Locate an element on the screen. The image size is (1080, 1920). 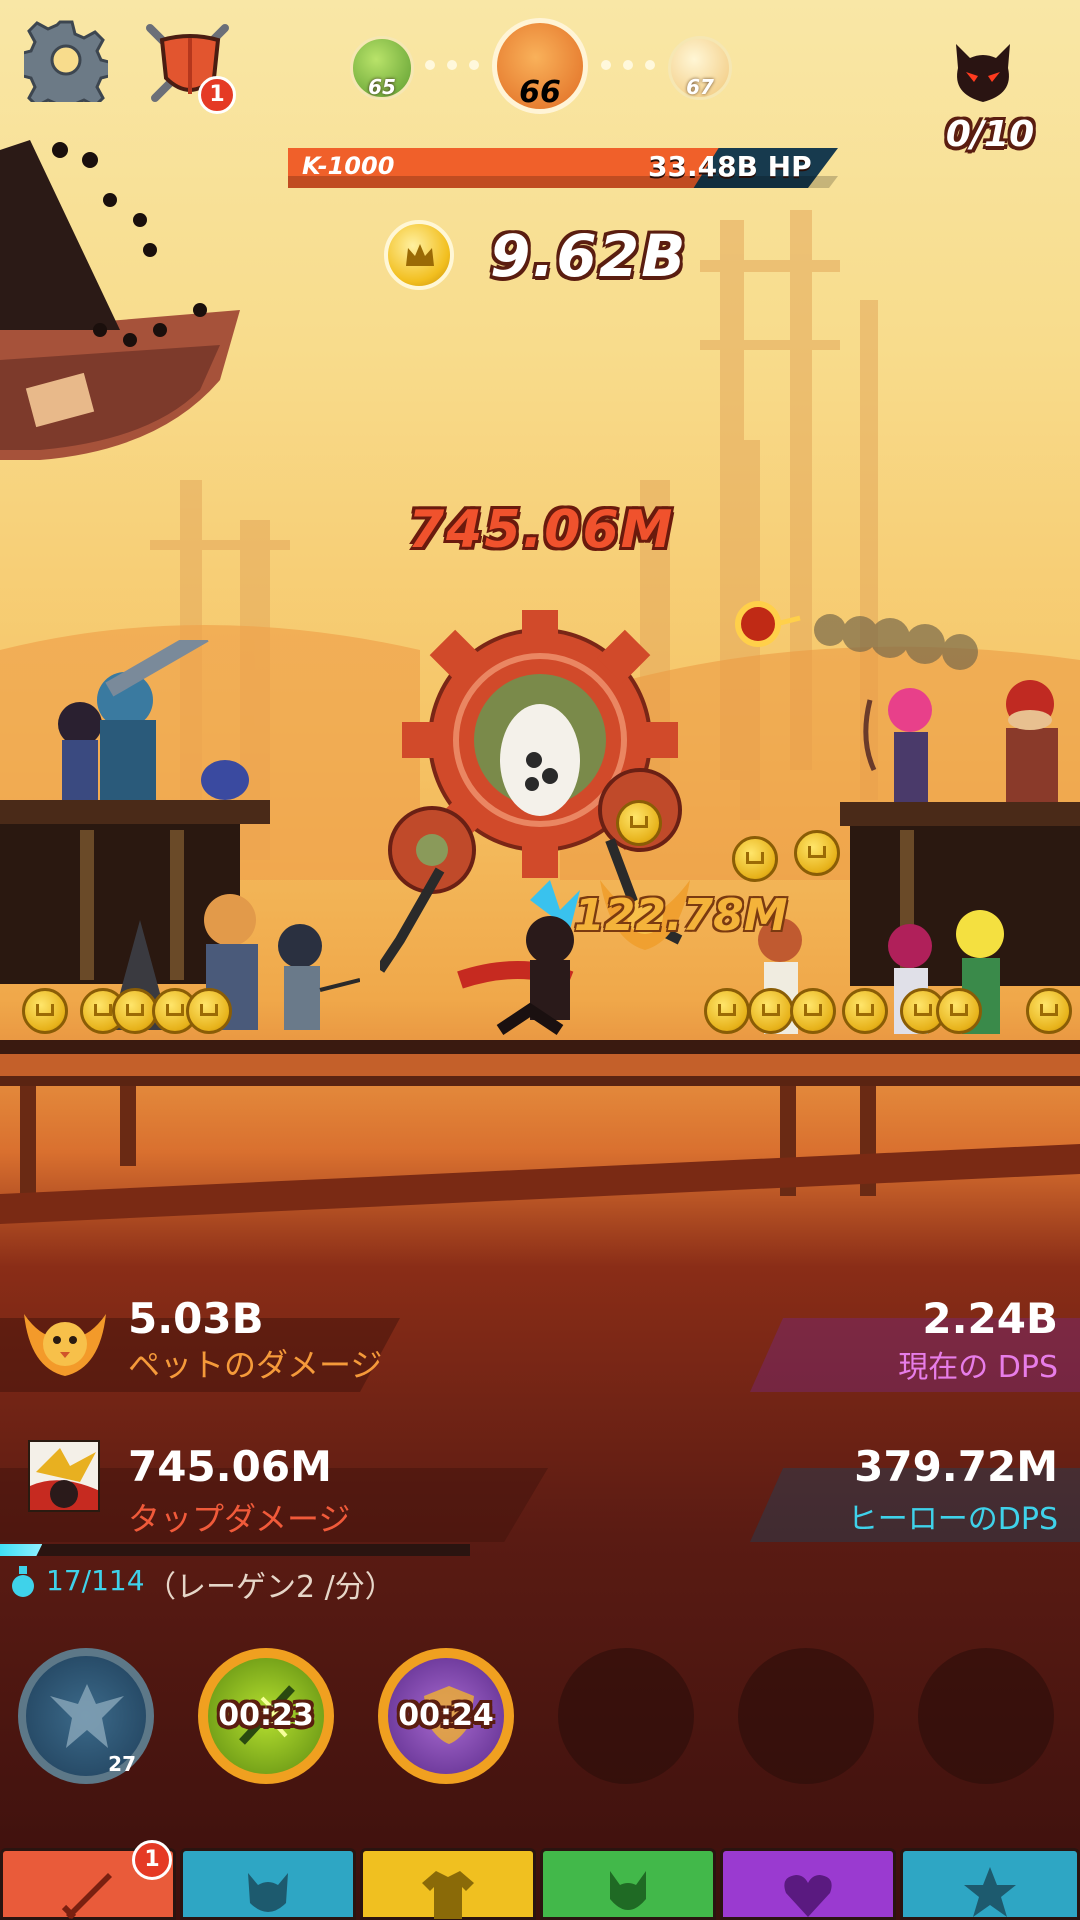
stage-dots-right is located at coordinates (628, 65).